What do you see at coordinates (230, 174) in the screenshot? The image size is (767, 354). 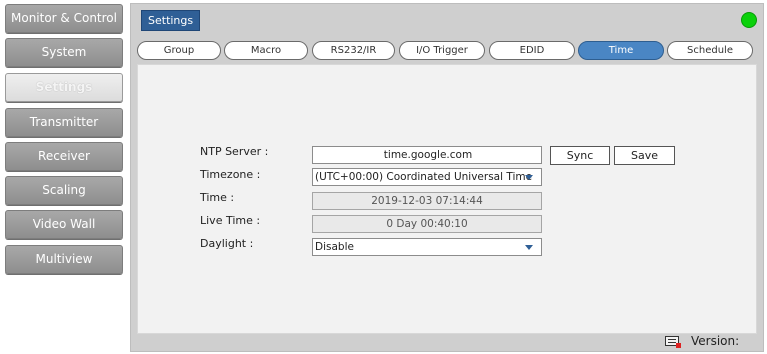 I see `timezone-label: Timezone :` at bounding box center [230, 174].